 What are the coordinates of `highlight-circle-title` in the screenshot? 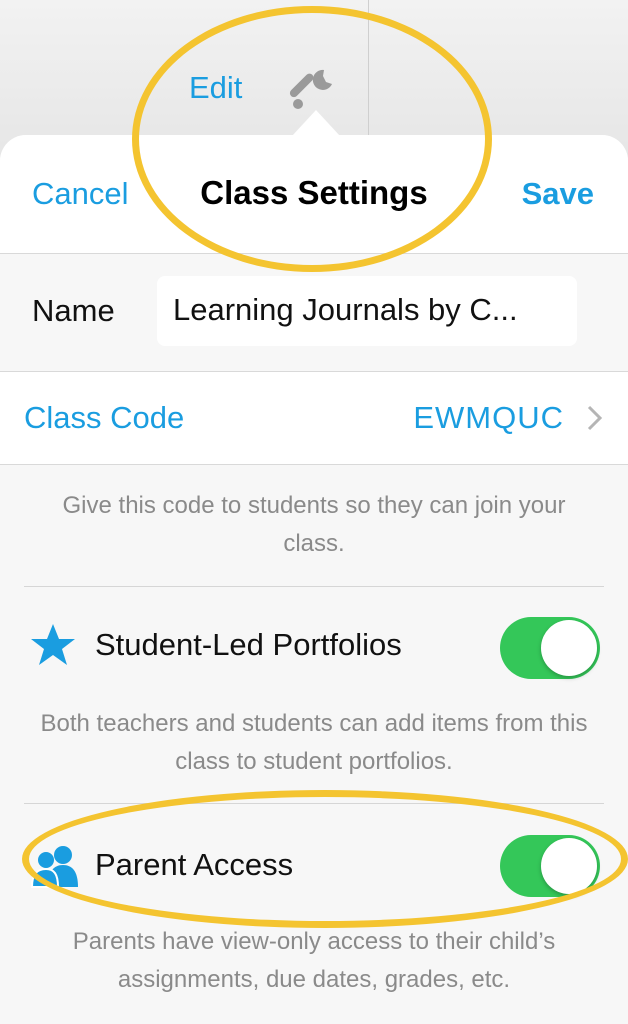 It's located at (312, 139).